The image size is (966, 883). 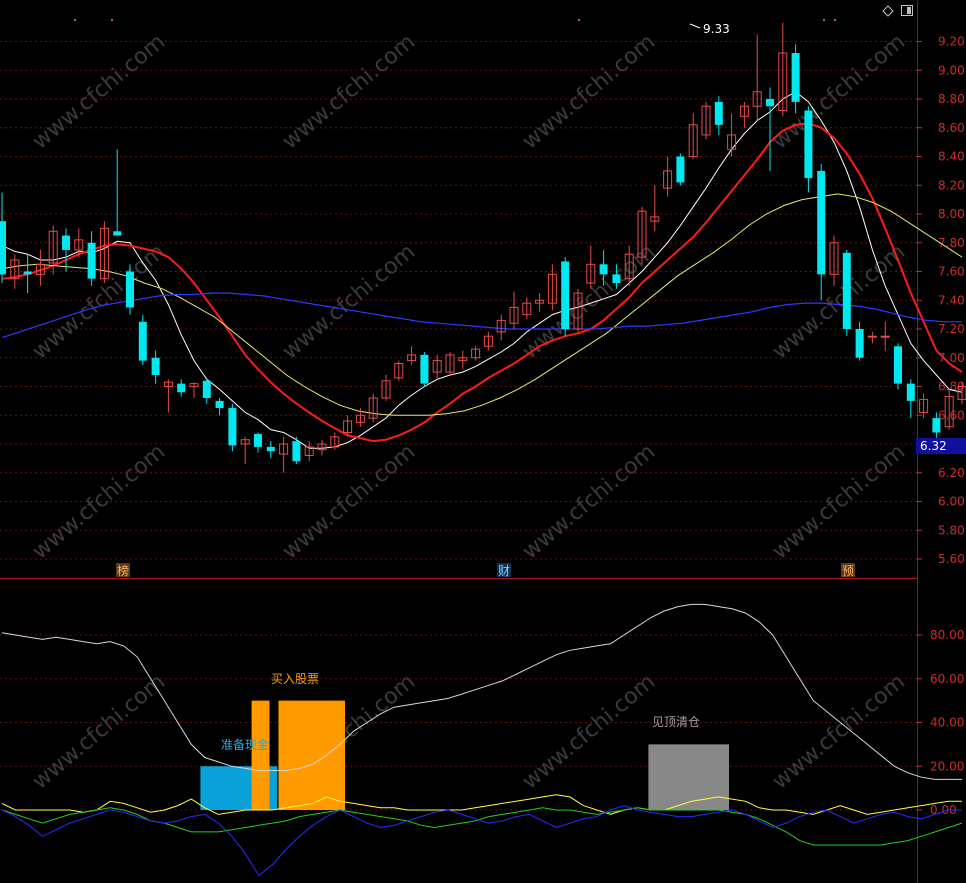 I want to click on price-tick-label: 8.00, so click(x=951, y=214).